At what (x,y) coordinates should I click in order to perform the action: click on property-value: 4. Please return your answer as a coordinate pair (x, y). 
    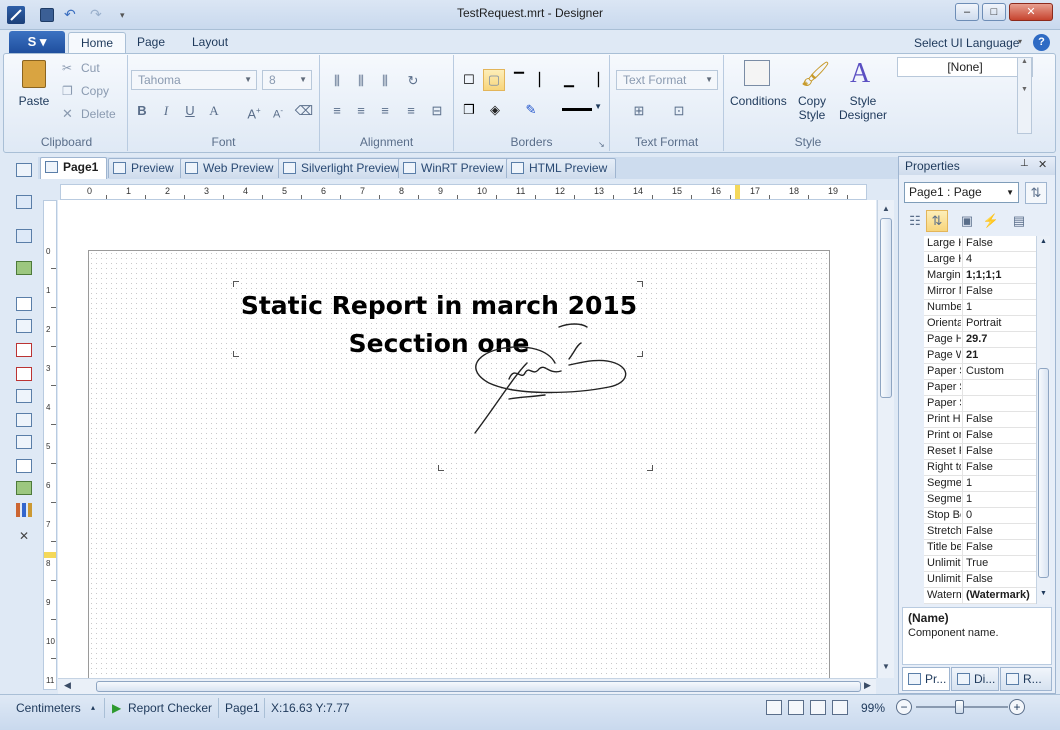
    Looking at the image, I should click on (999, 260).